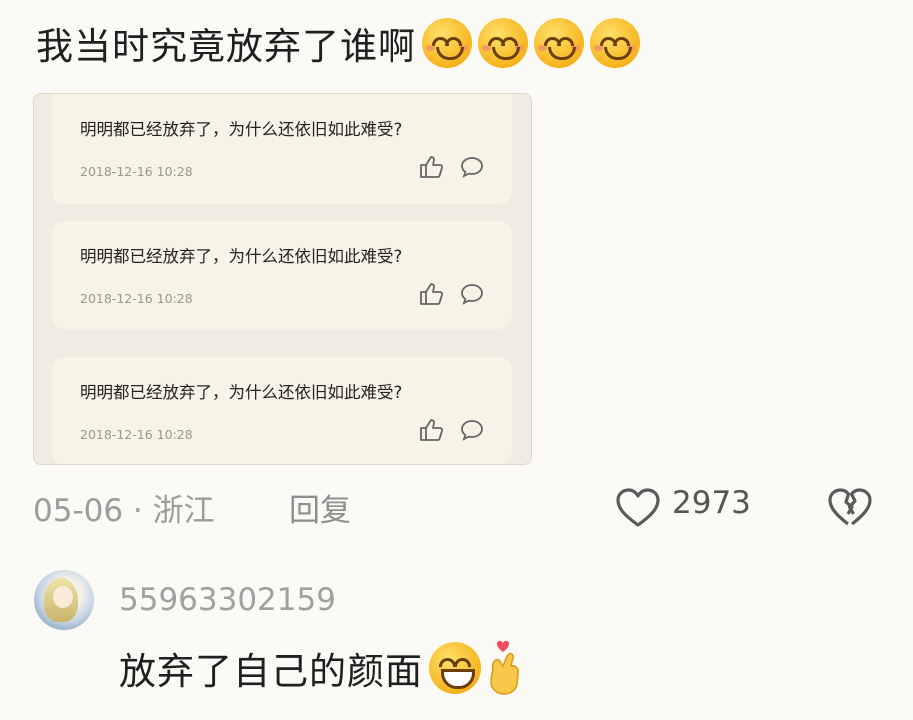  Describe the element at coordinates (638, 507) in the screenshot. I see `like-heart-icon` at that location.